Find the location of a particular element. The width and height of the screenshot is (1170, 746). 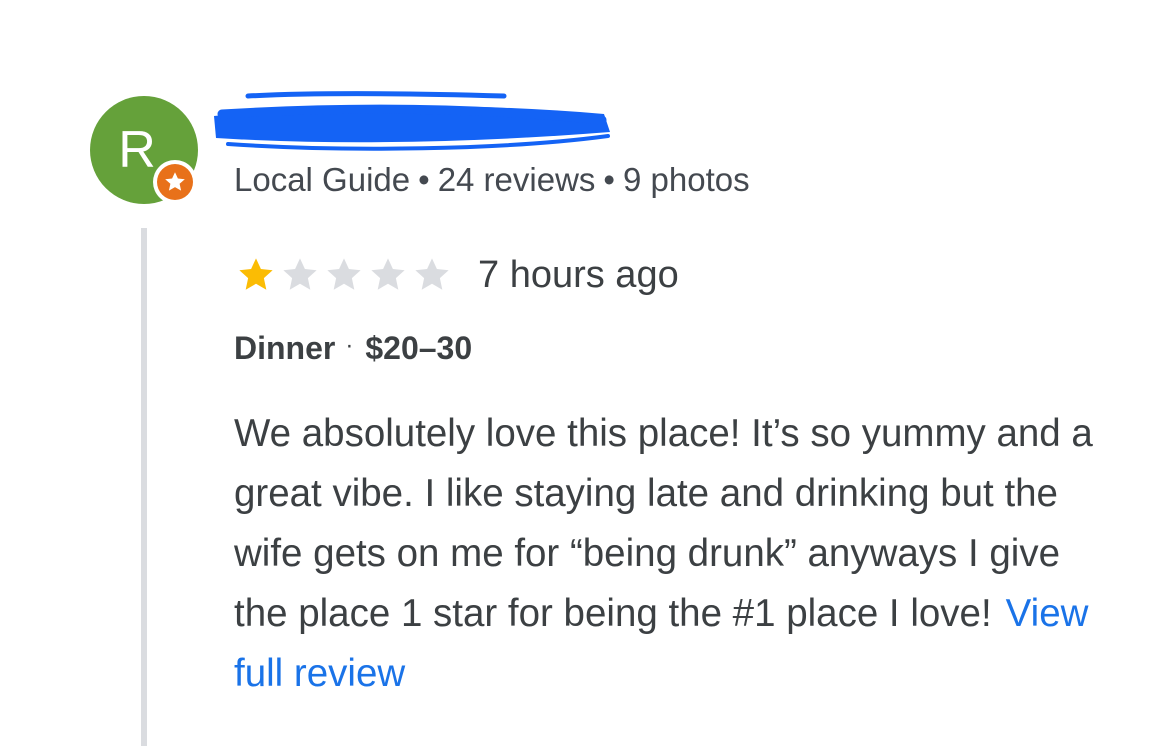

visit-info: Dinner · $20–30 is located at coordinates (353, 350).